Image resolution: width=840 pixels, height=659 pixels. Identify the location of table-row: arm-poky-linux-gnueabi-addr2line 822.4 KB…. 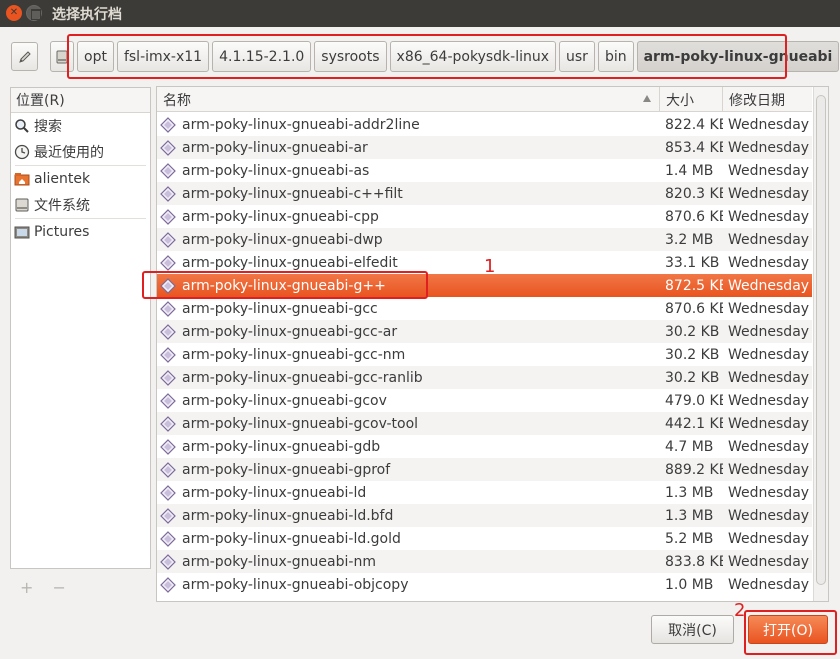
(484, 124).